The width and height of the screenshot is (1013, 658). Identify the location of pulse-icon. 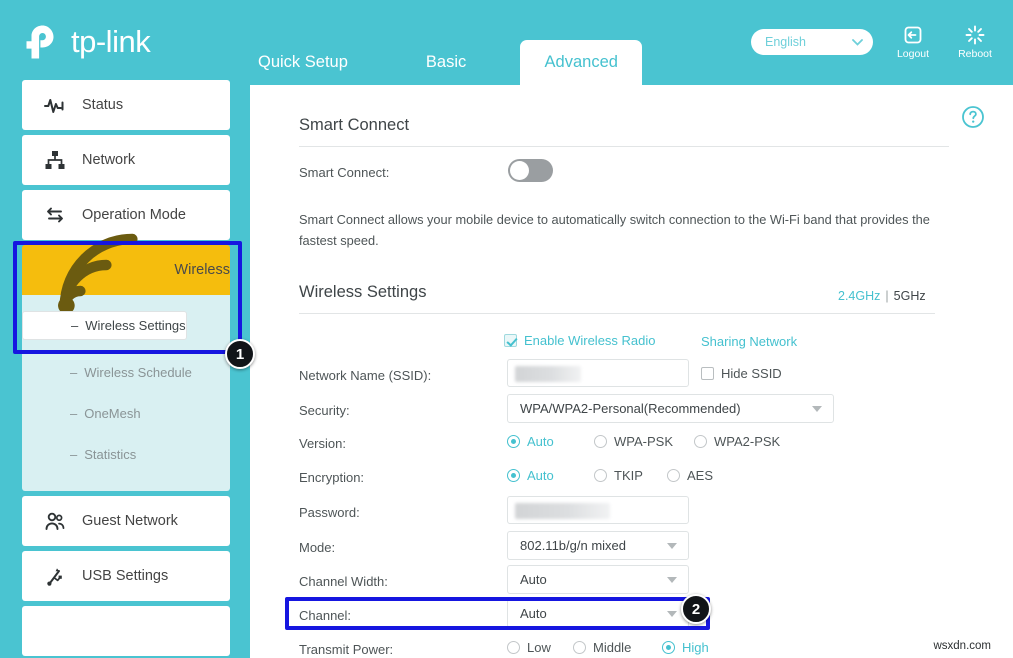
(54, 106).